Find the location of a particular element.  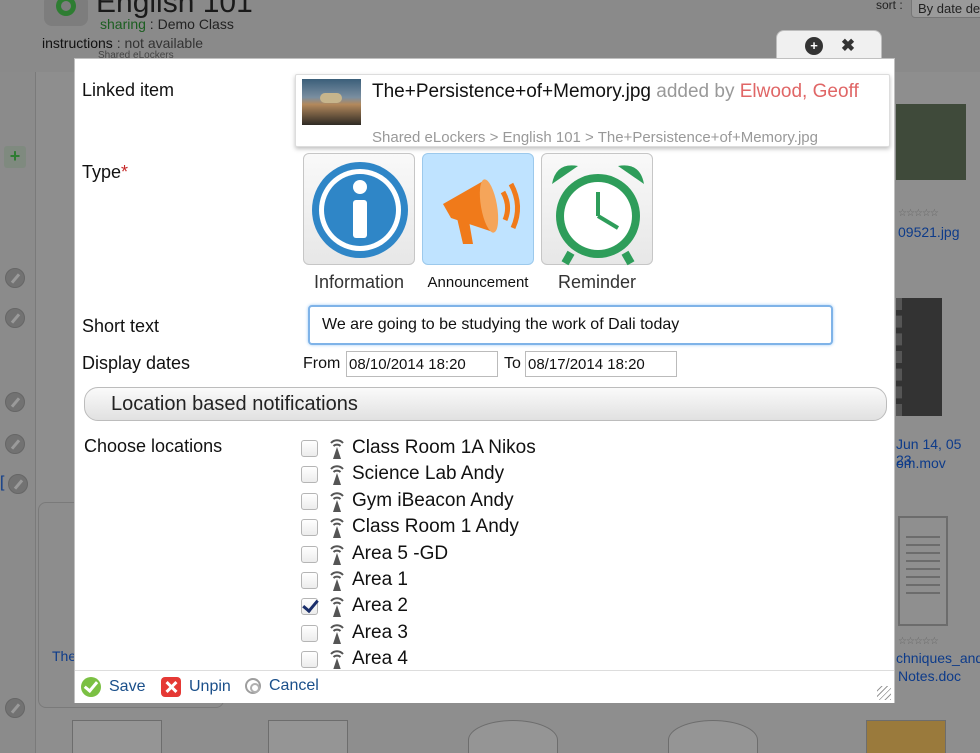

location-name: Science Lab Andy is located at coordinates (428, 473).